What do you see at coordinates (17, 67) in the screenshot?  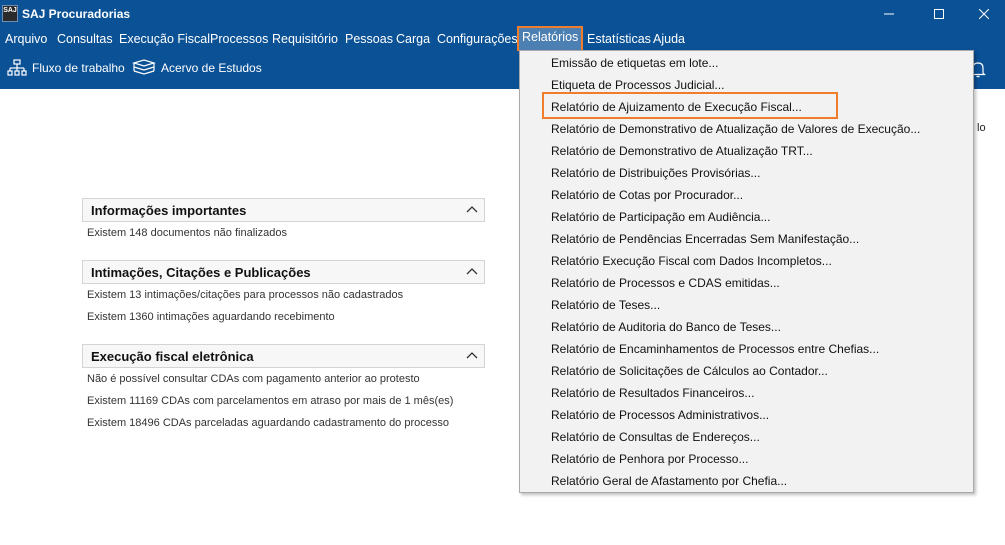 I see `workflow-icon` at bounding box center [17, 67].